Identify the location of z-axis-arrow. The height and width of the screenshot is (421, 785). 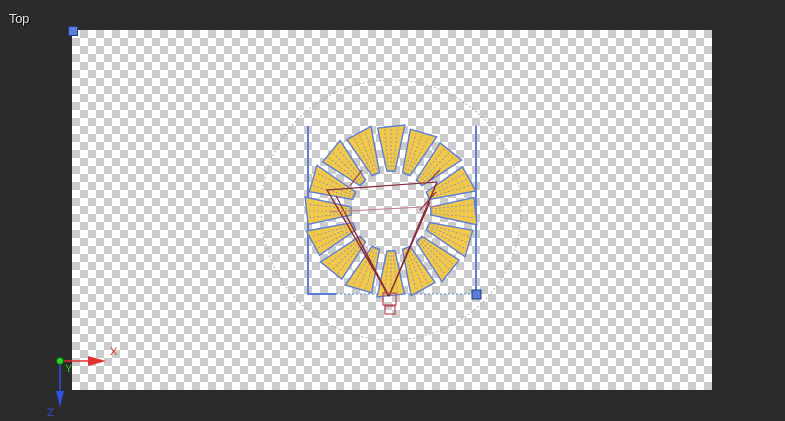
(60, 399).